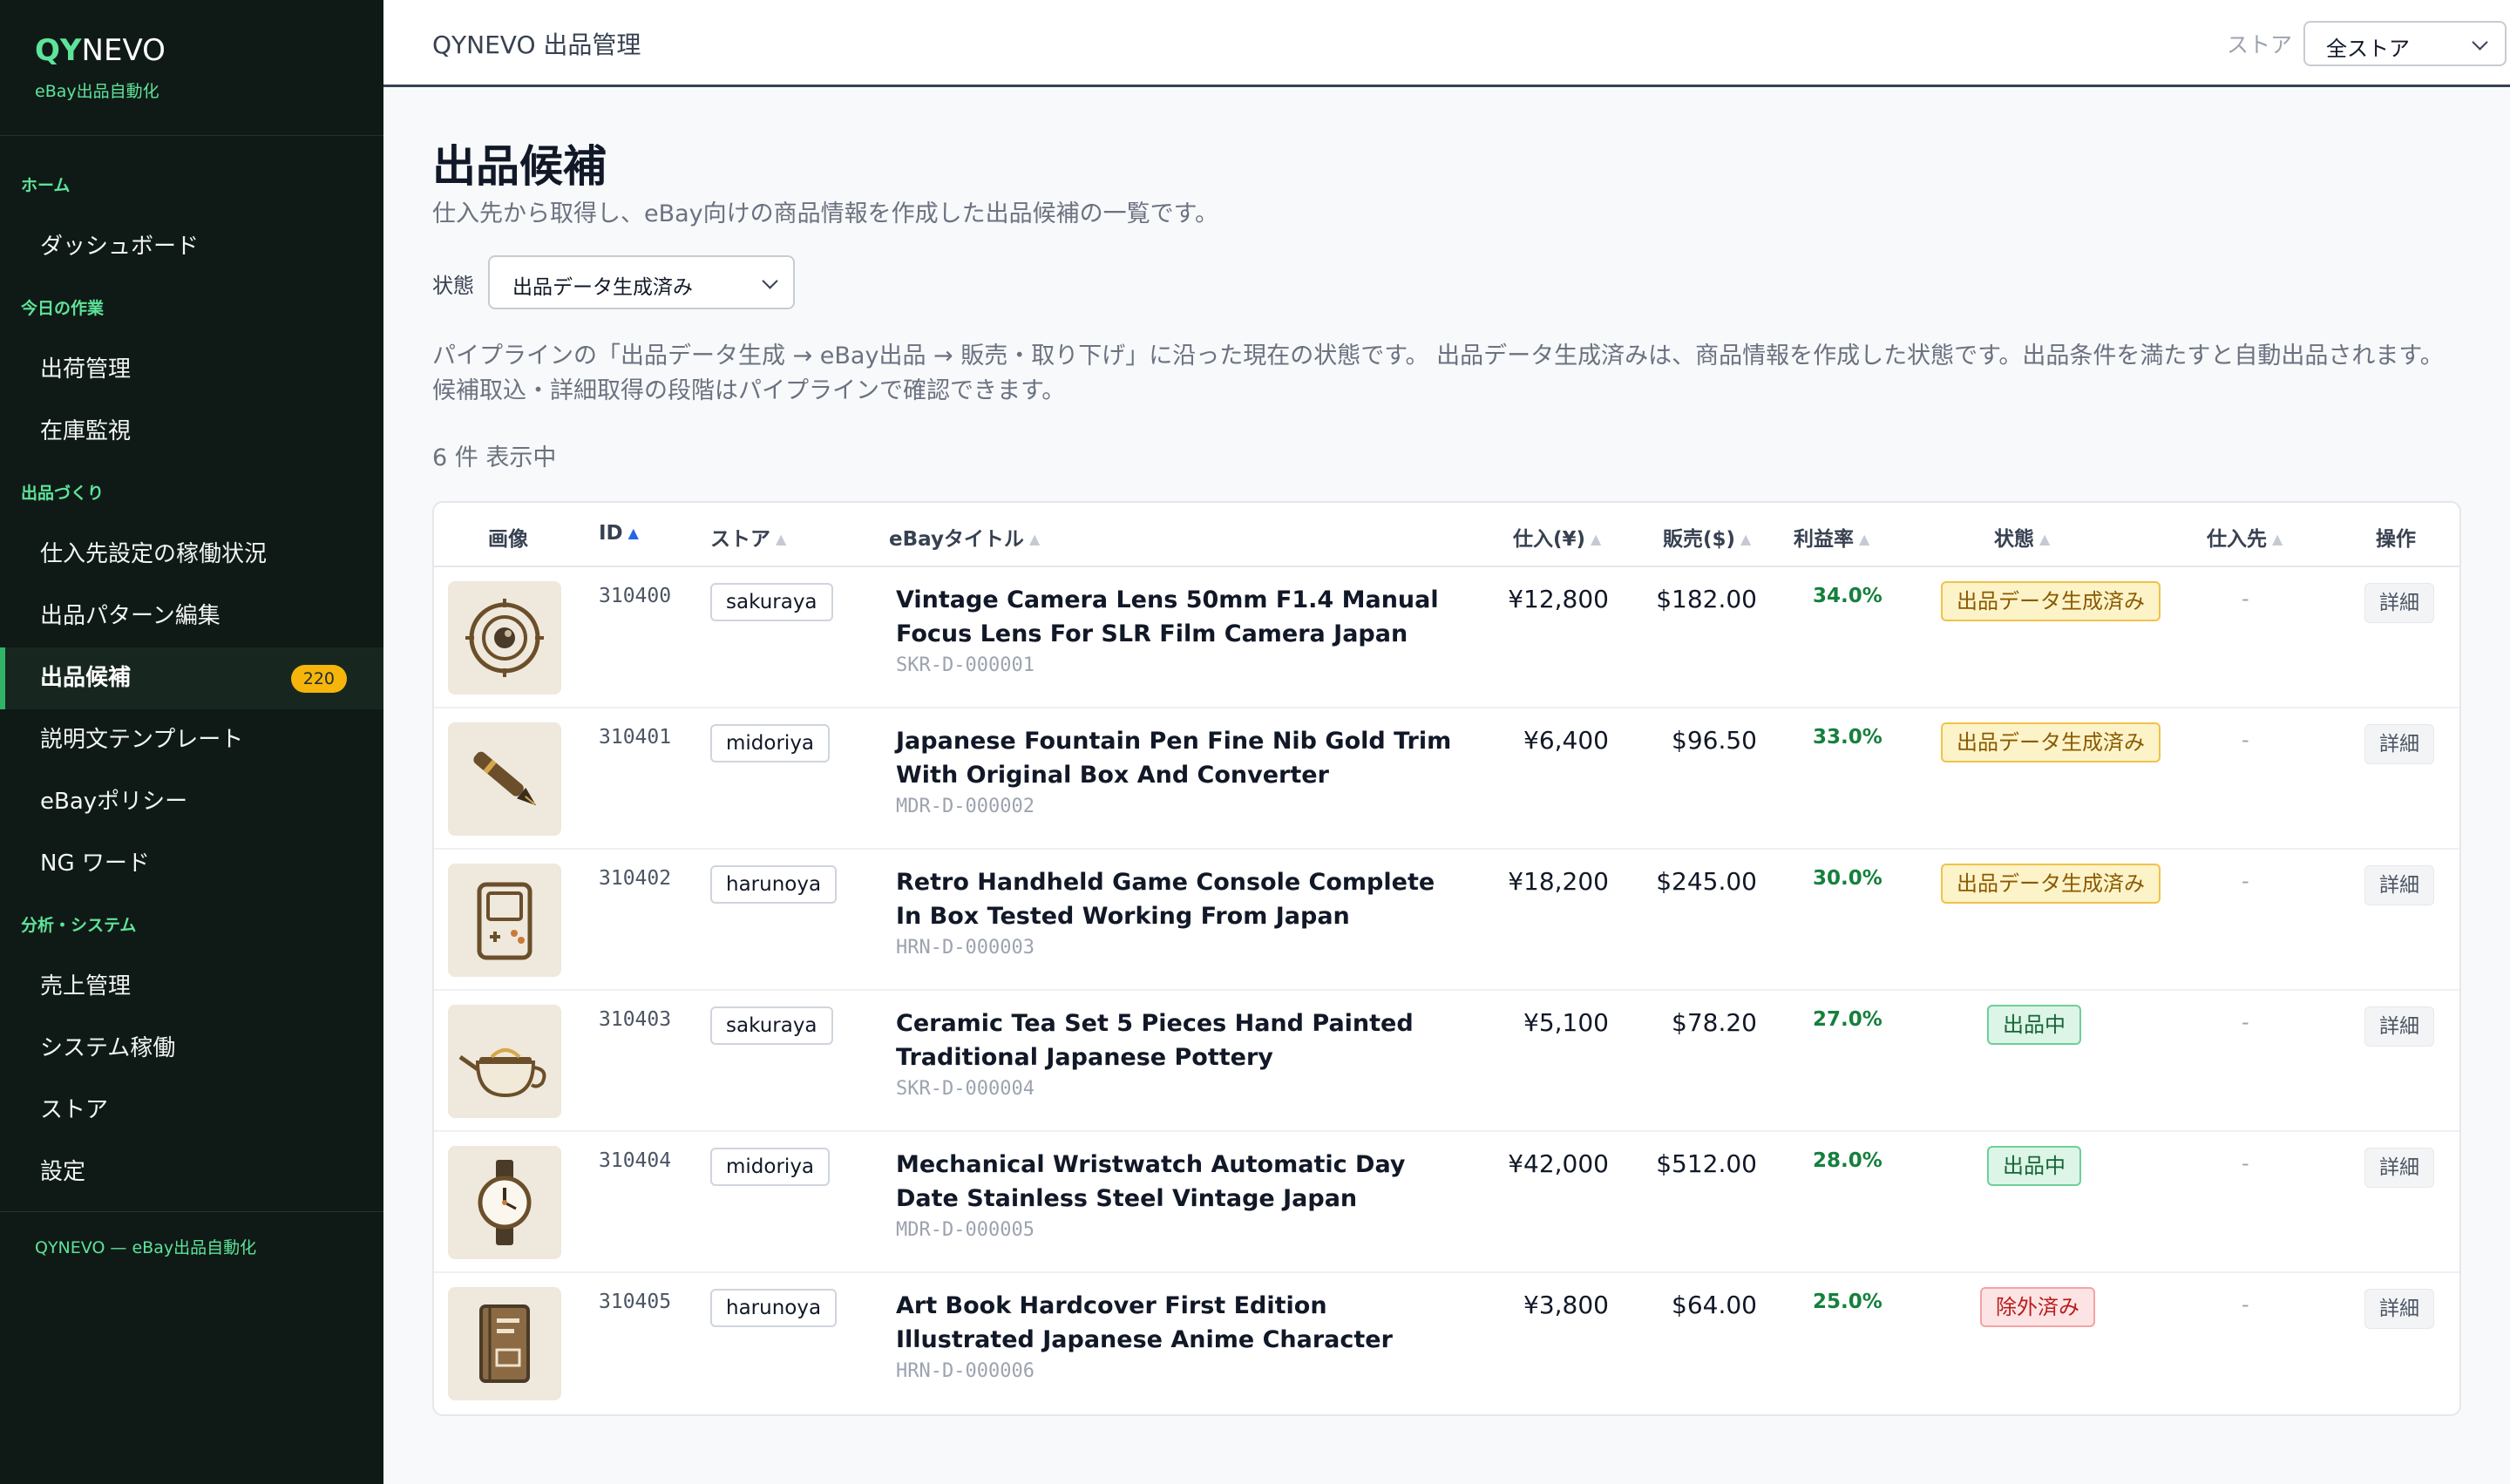 The height and width of the screenshot is (1484, 2510). What do you see at coordinates (2480, 42) in the screenshot?
I see `chevron-down-icon` at bounding box center [2480, 42].